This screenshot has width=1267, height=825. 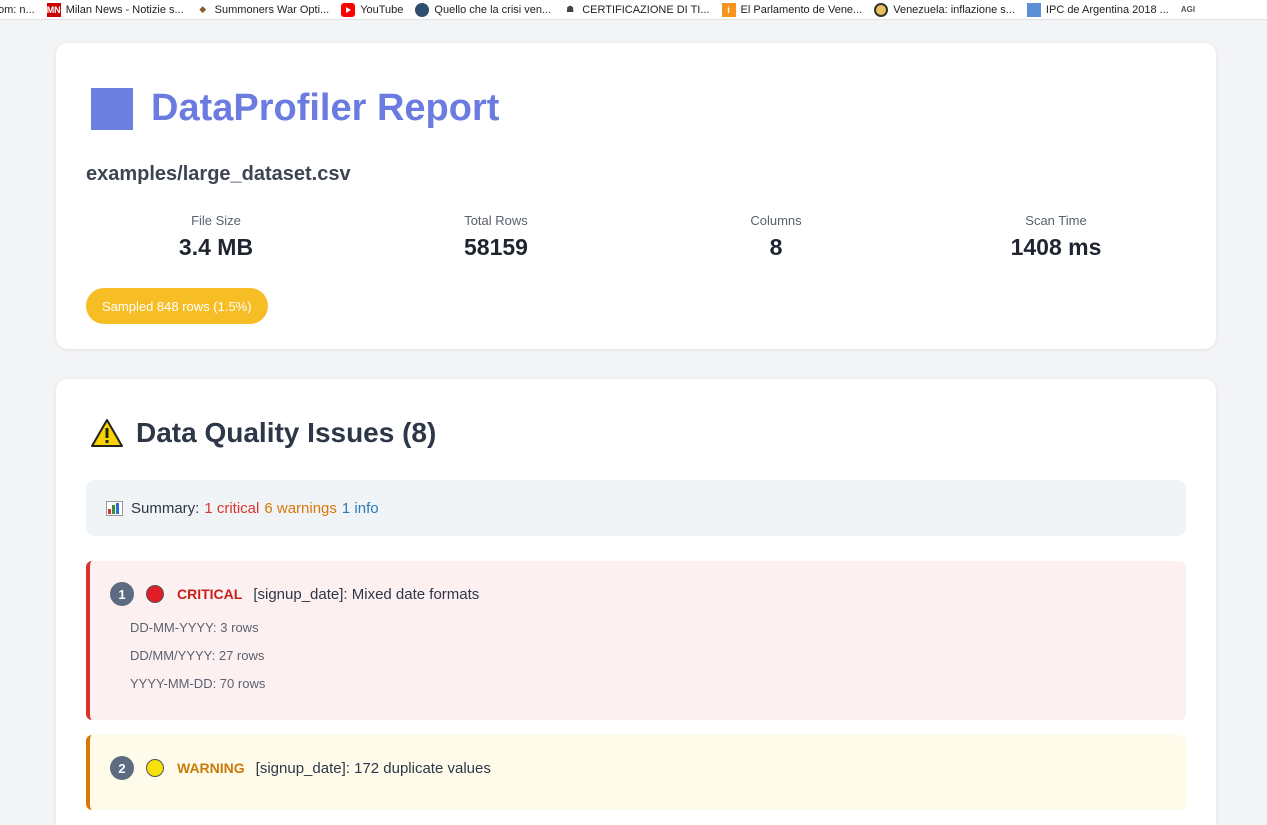 What do you see at coordinates (636, 508) in the screenshot?
I see `issues-summary: Summary: 1 critical 6 warnings 1 info` at bounding box center [636, 508].